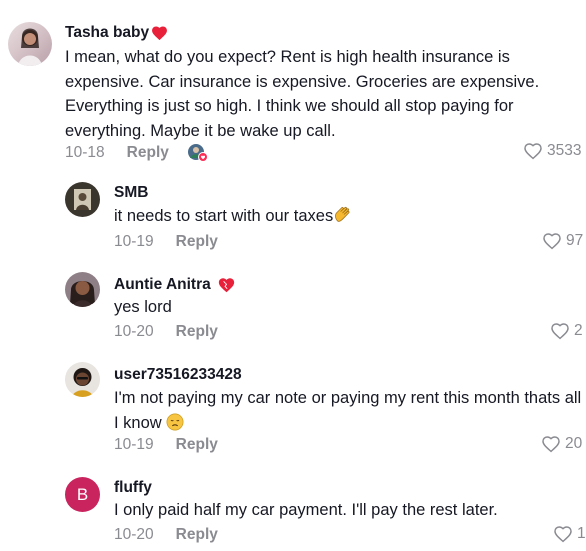 Image resolution: width=586 pixels, height=551 pixels. I want to click on like-button: 97, so click(562, 241).